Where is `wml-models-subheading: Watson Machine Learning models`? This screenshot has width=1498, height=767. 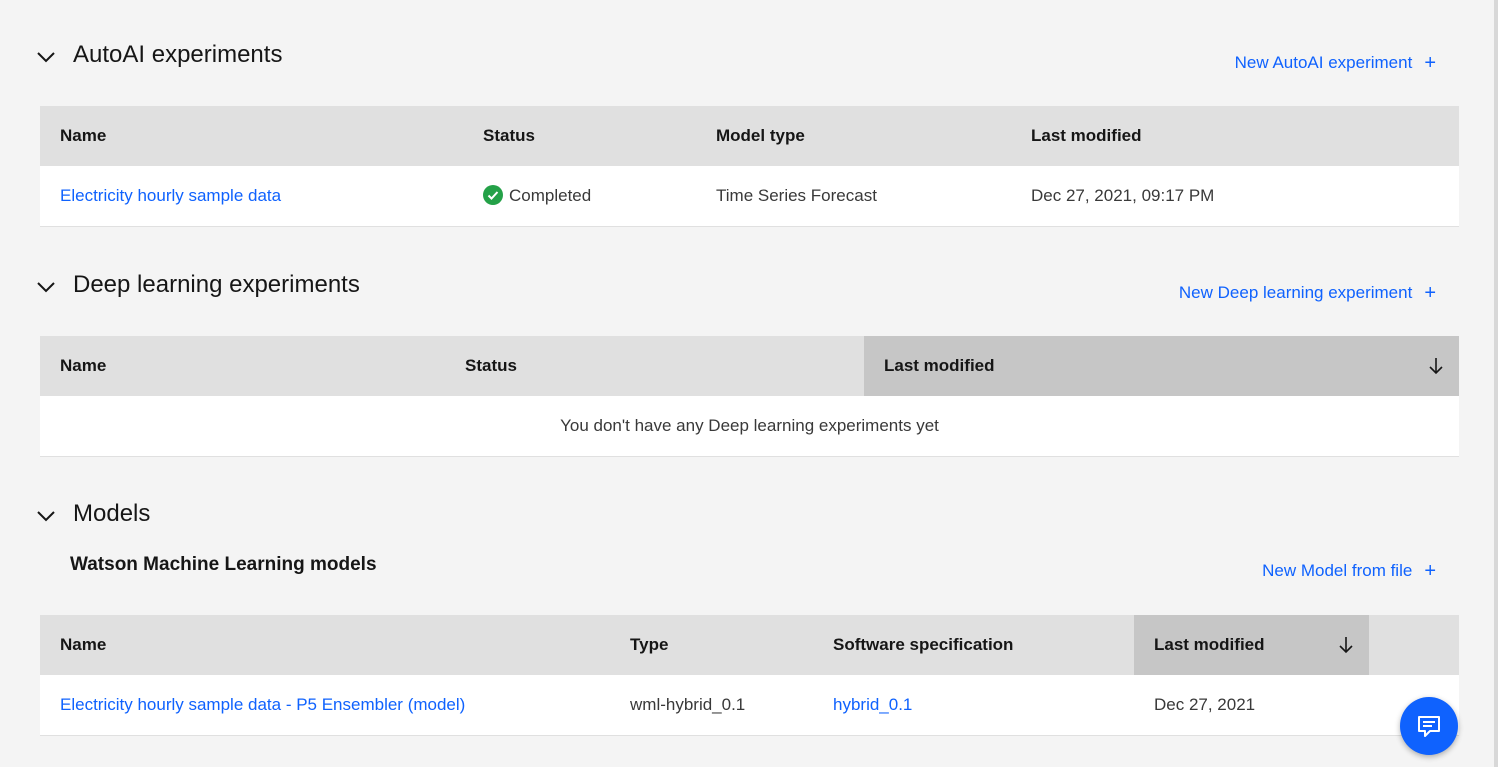 wml-models-subheading: Watson Machine Learning models is located at coordinates (223, 564).